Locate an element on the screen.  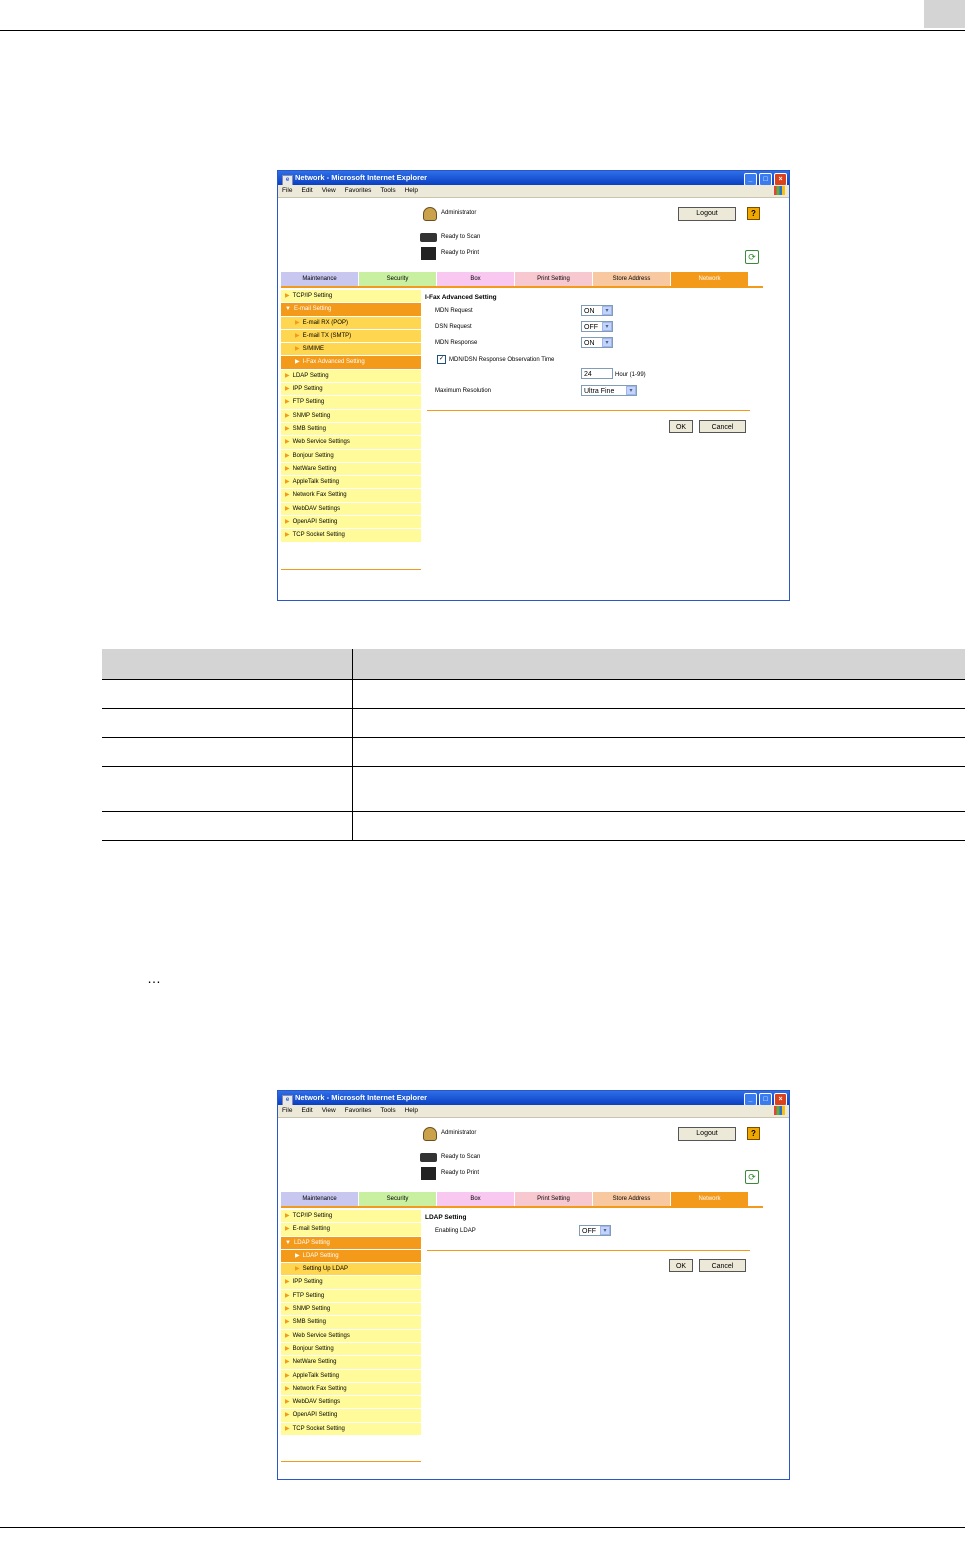
sidebar-item-ldap: ▼ LDAP Setting is located at coordinates (351, 1243).